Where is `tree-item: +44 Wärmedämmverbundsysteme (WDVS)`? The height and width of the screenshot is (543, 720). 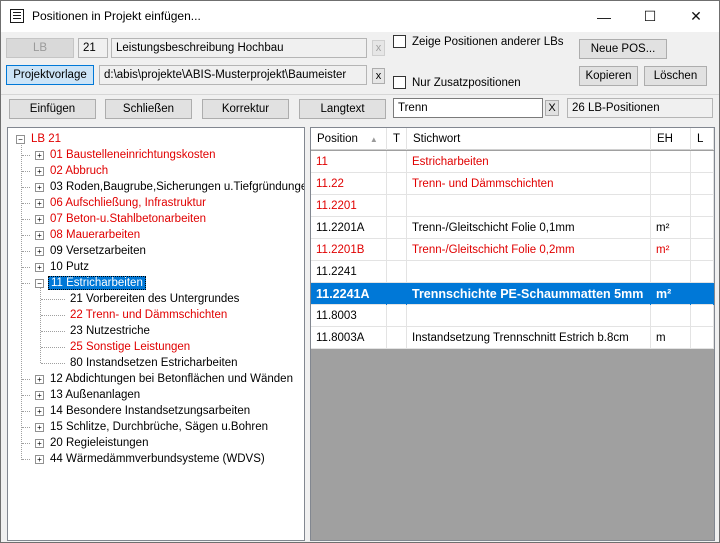 tree-item: +44 Wärmedämmverbundsysteme (WDVS) is located at coordinates (144, 459).